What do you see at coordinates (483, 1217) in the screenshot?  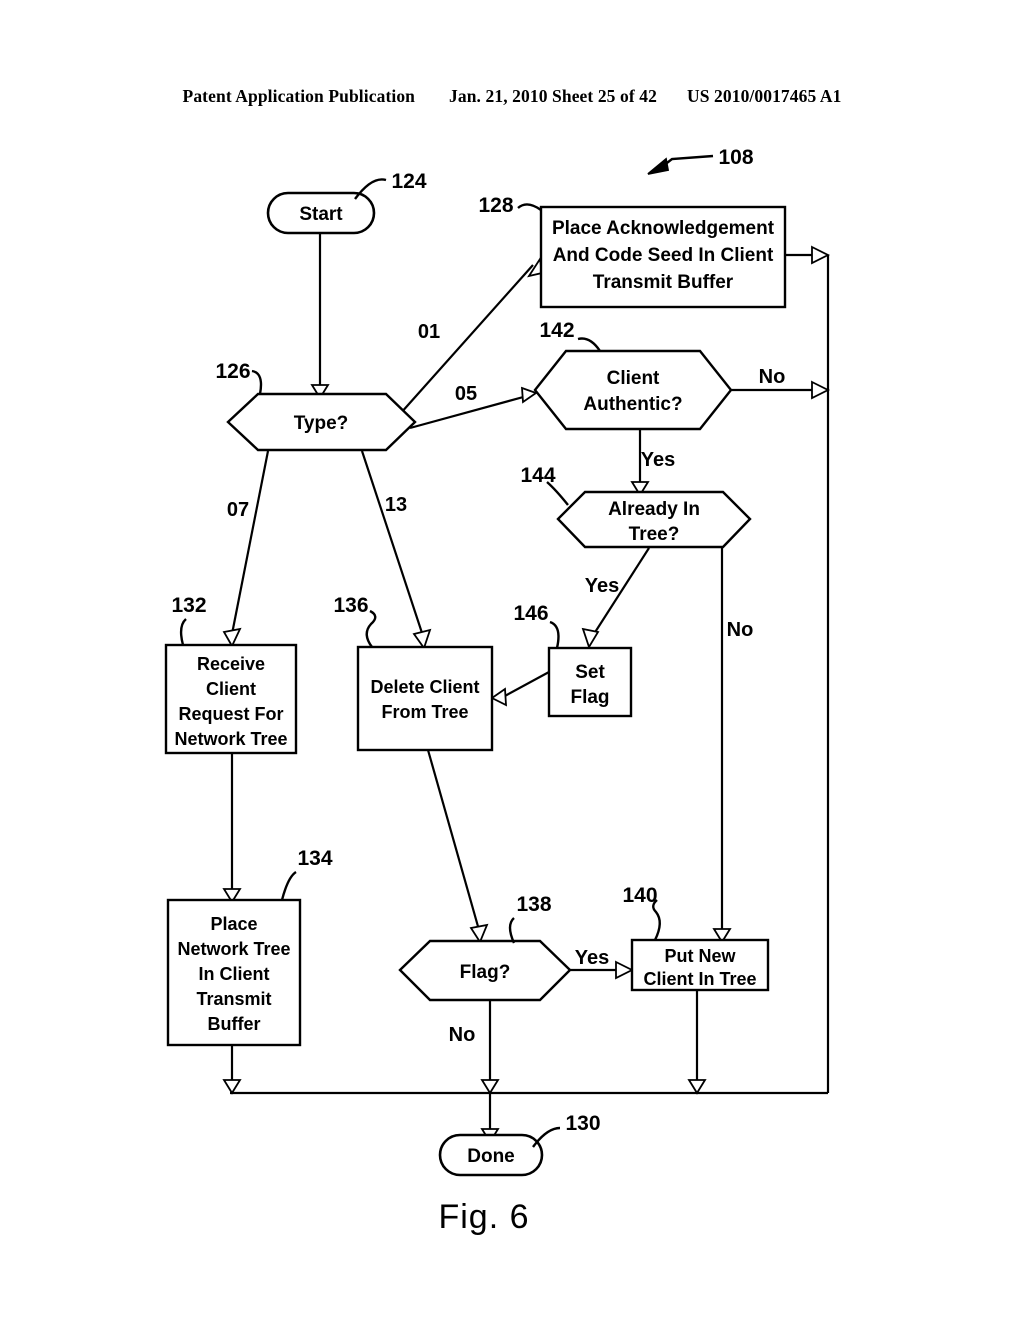 I see `figure-caption: Fig. 6` at bounding box center [483, 1217].